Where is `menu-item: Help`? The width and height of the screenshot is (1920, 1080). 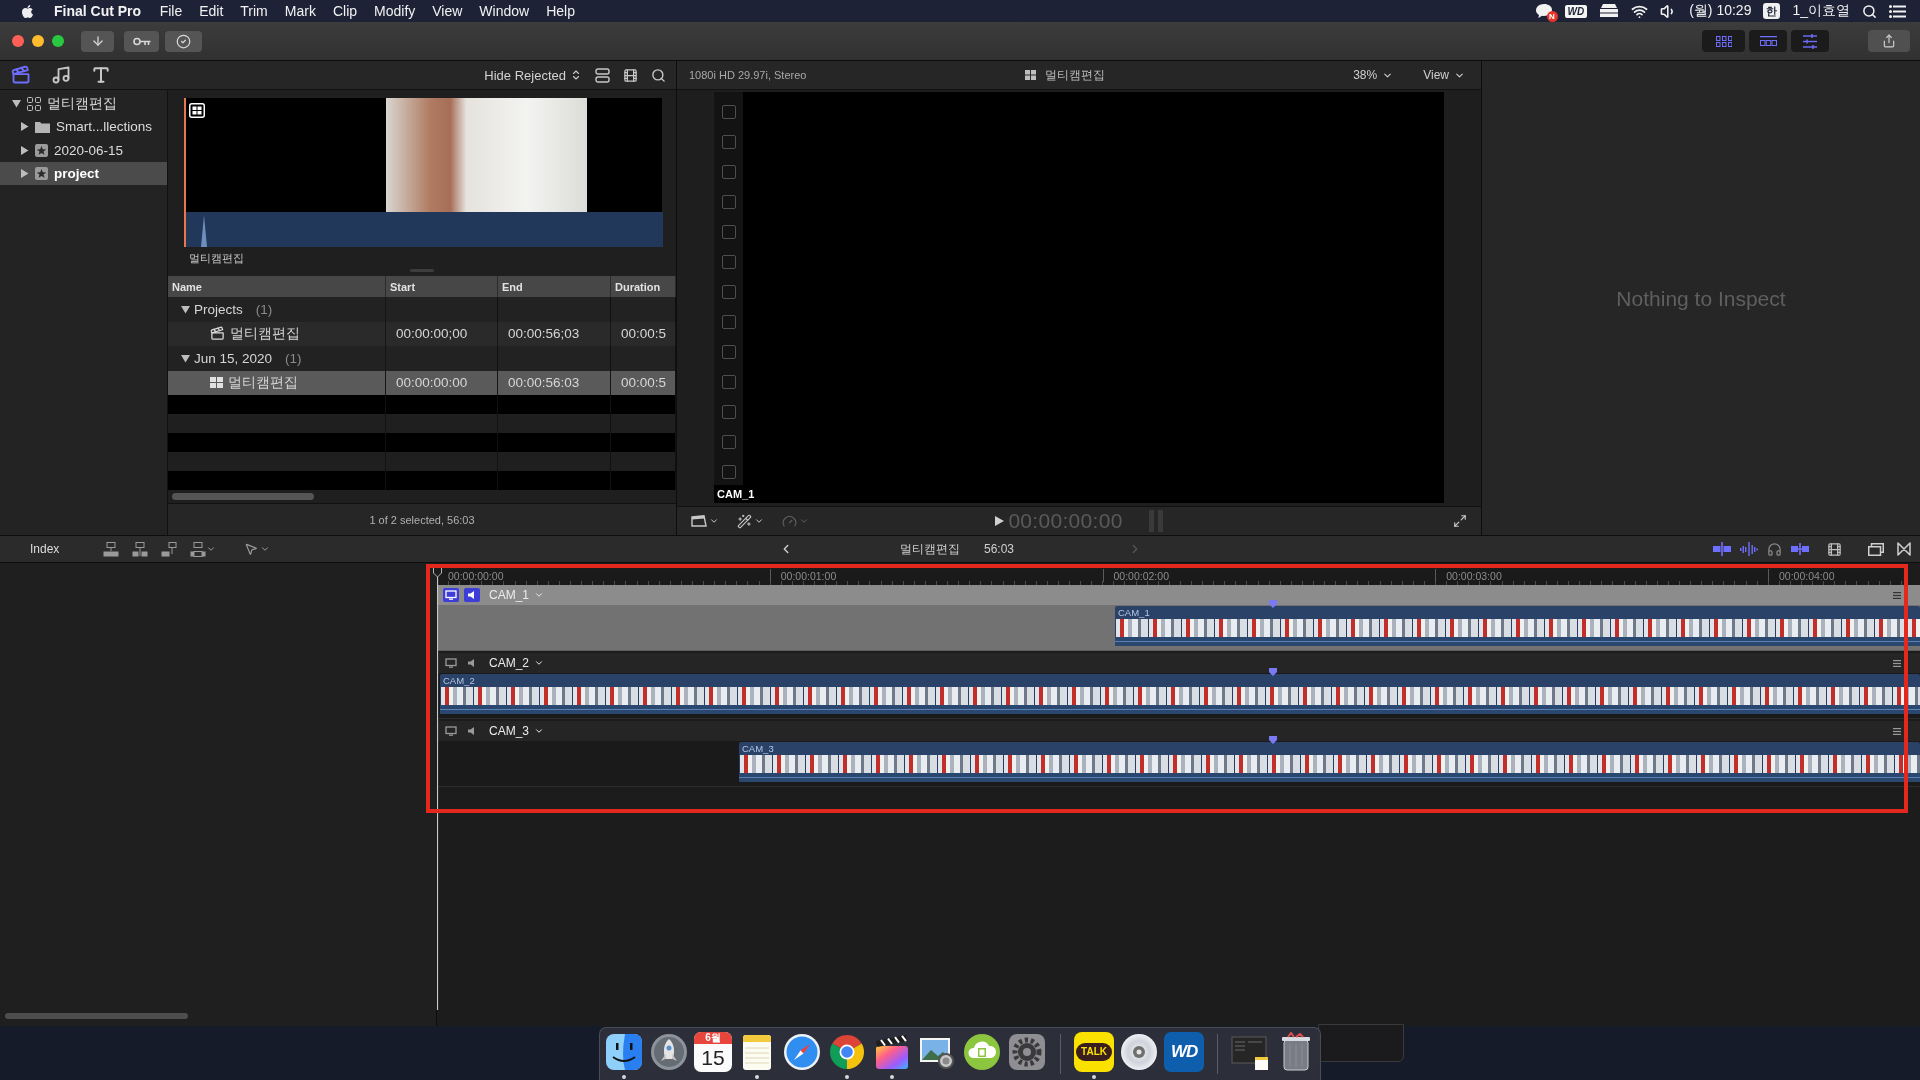
menu-item: Help is located at coordinates (560, 11).